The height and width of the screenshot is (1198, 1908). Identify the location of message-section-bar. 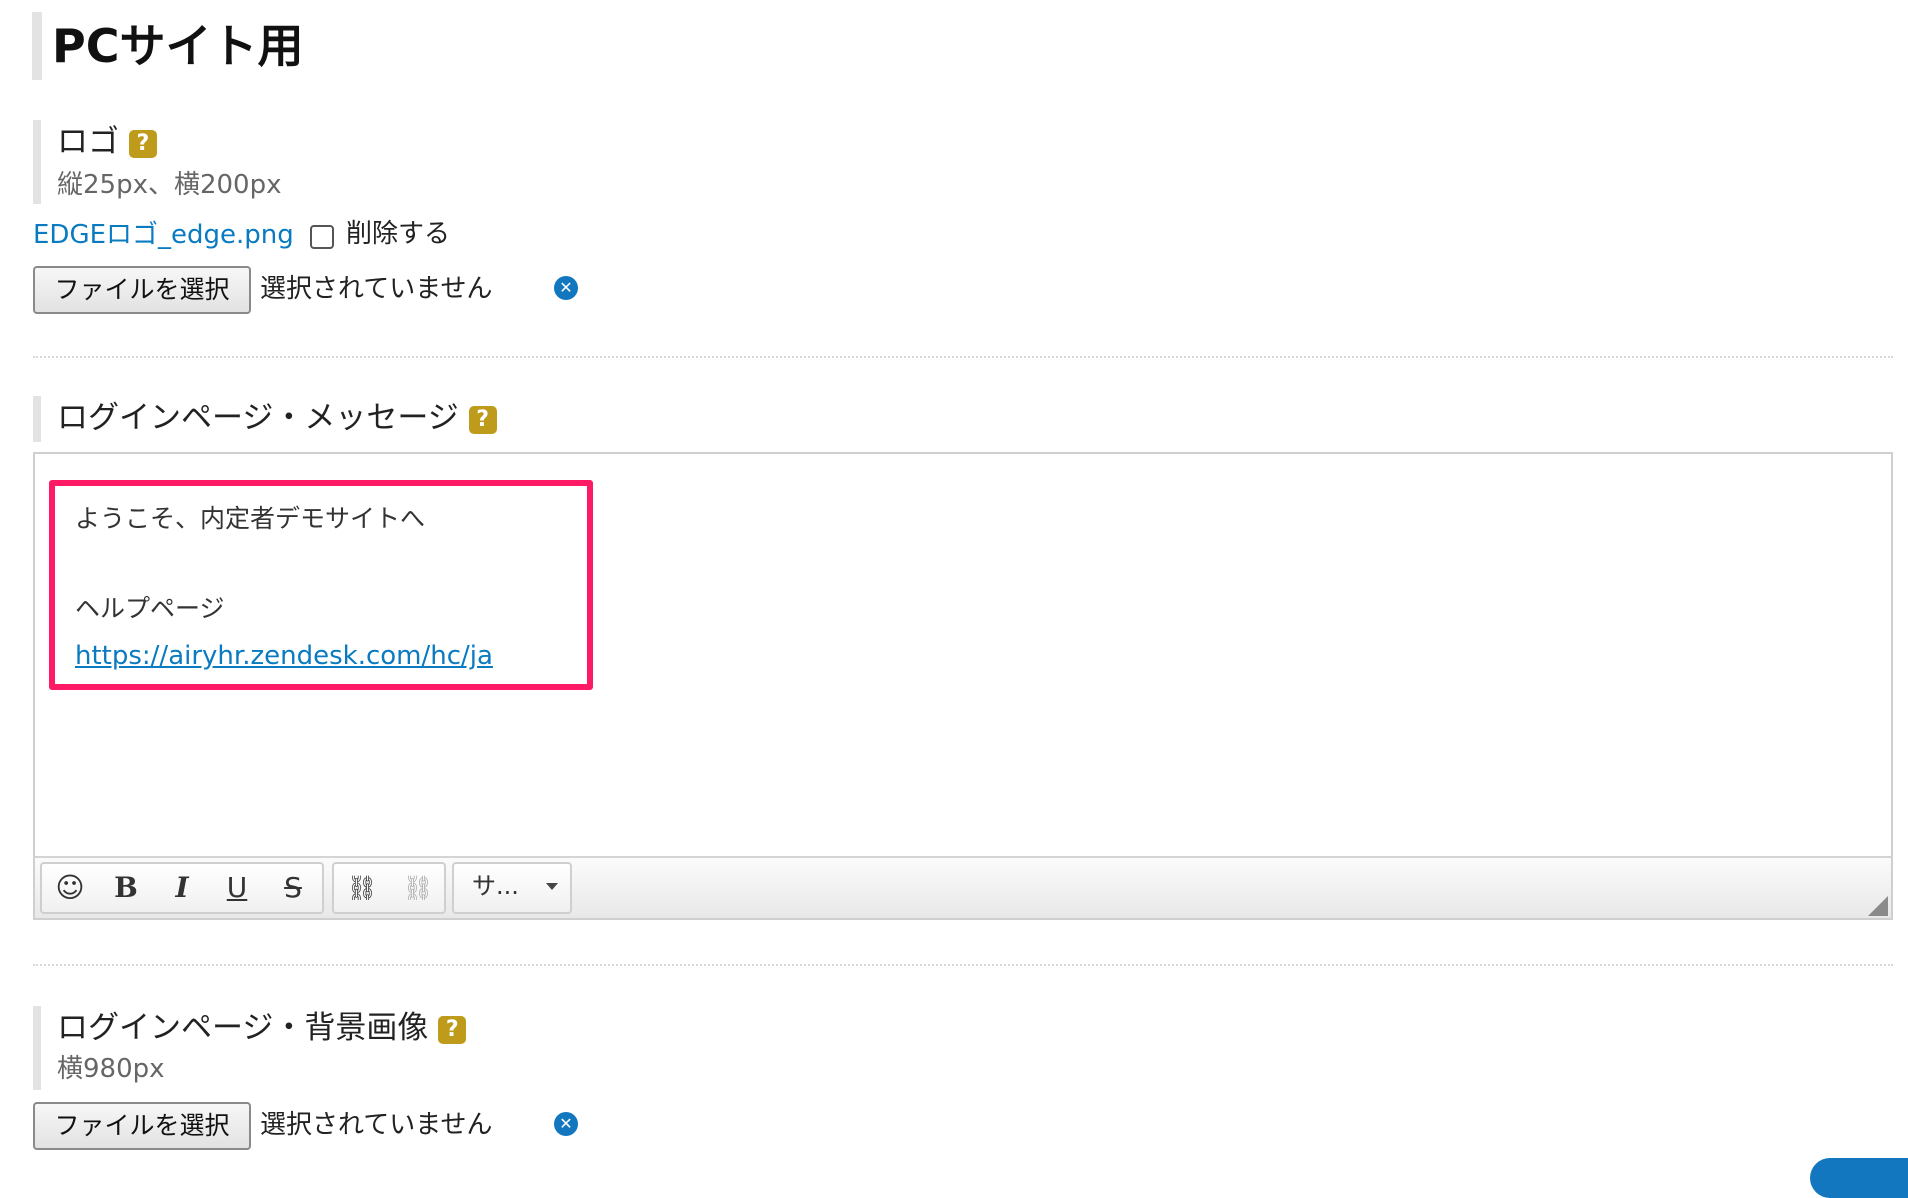
(37, 419).